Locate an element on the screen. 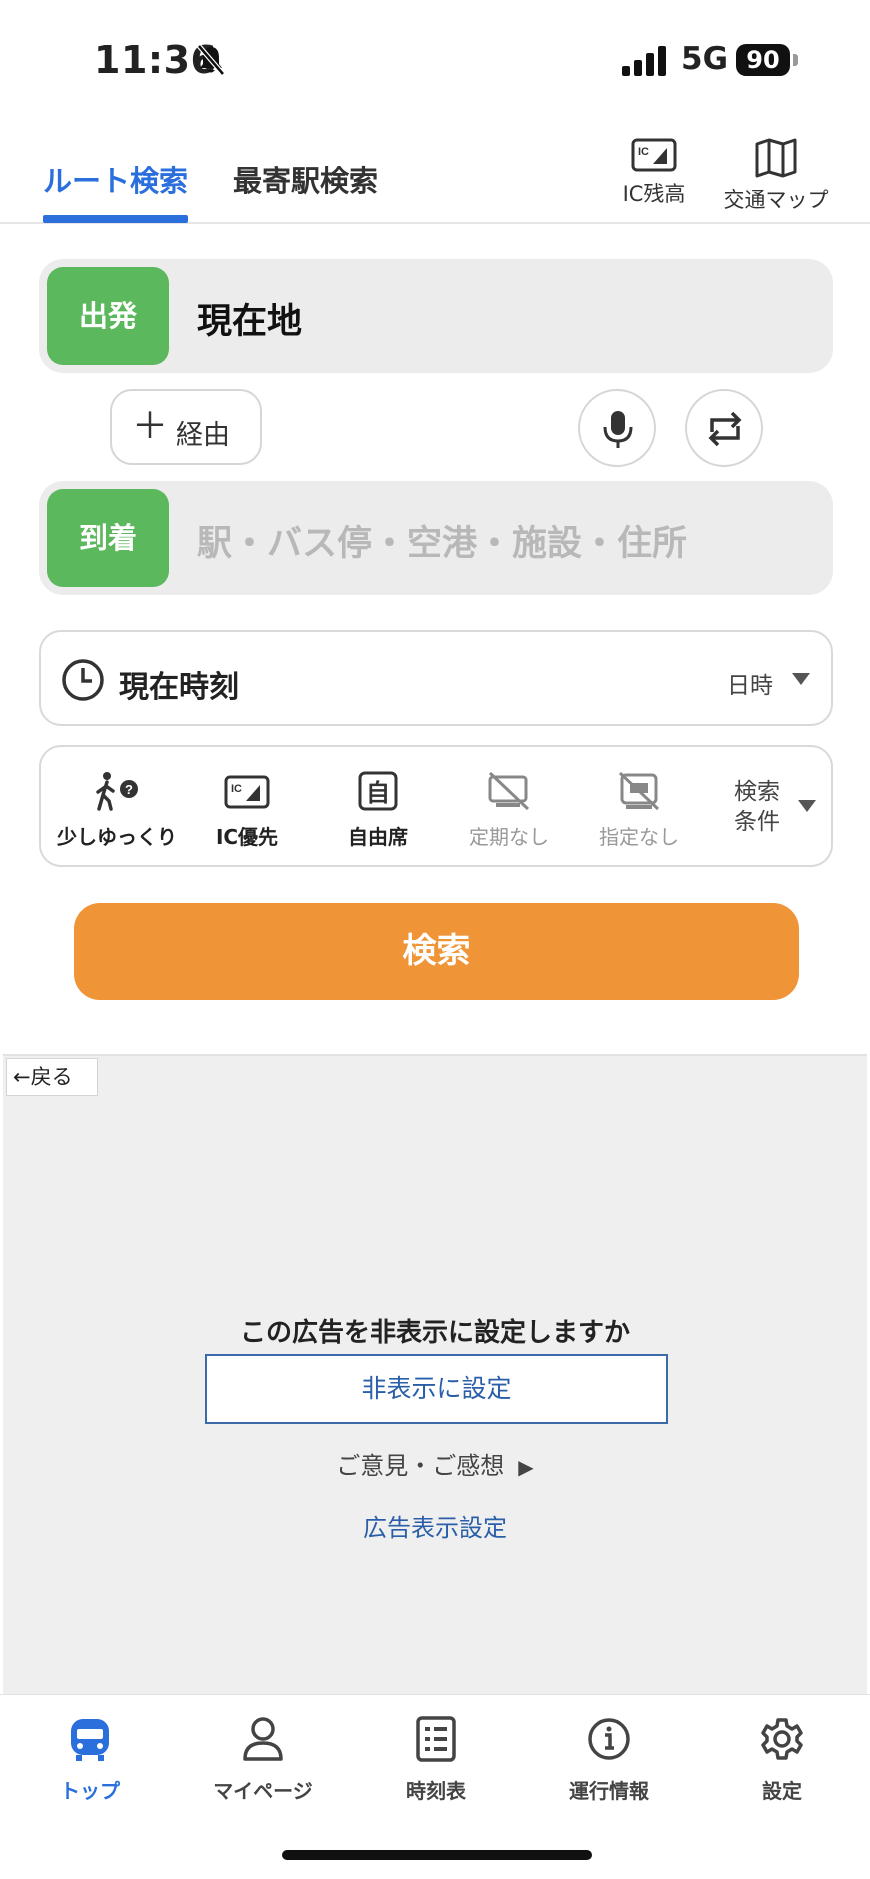 The width and height of the screenshot is (870, 1879). nav-label: 時刻表 is located at coordinates (436, 1791).